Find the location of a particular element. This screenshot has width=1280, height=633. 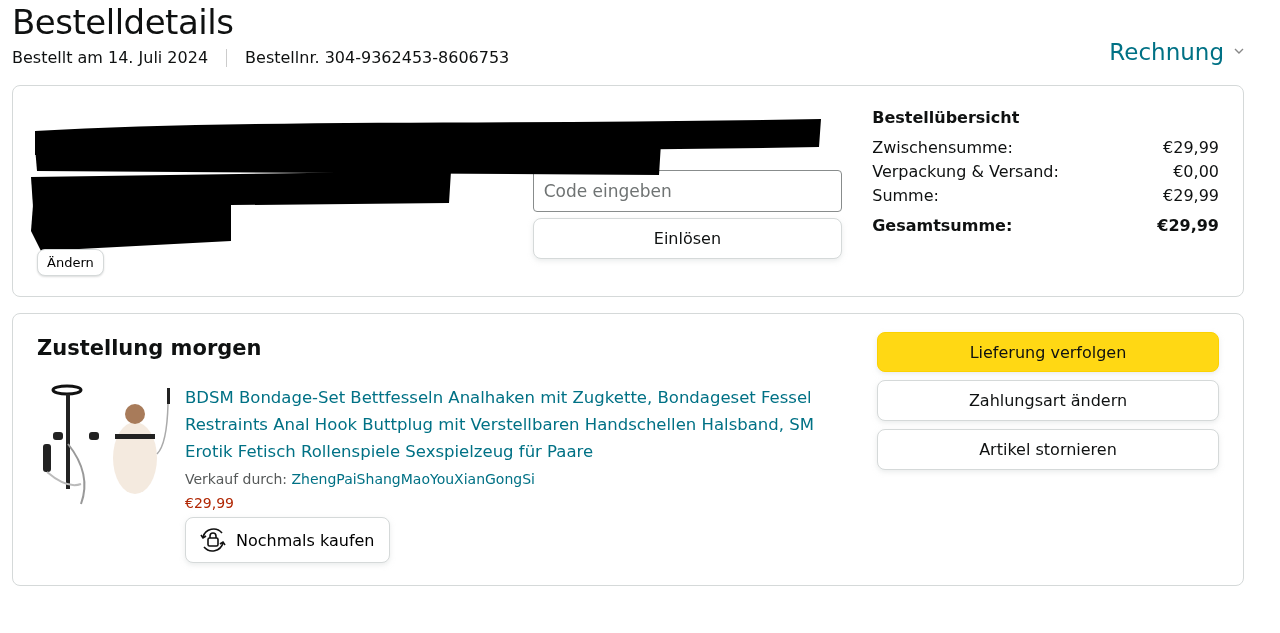

reorder-icon is located at coordinates (213, 540).